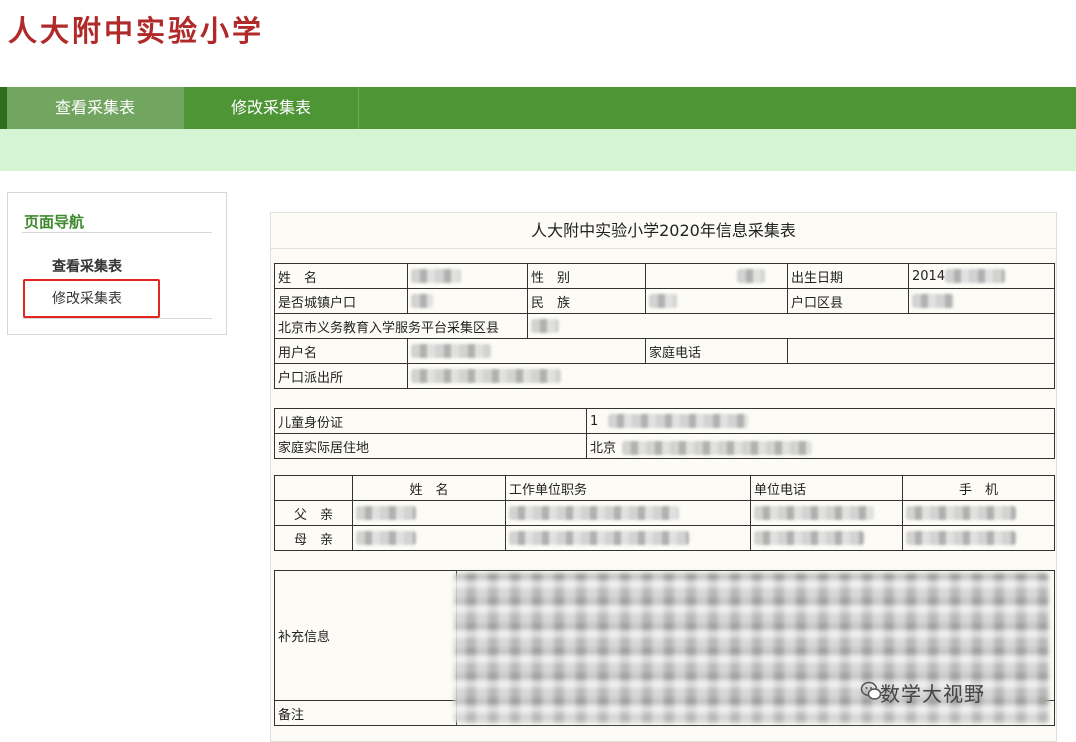 Image resolution: width=1076 pixels, height=742 pixels. I want to click on column-header: 姓 名, so click(429, 488).